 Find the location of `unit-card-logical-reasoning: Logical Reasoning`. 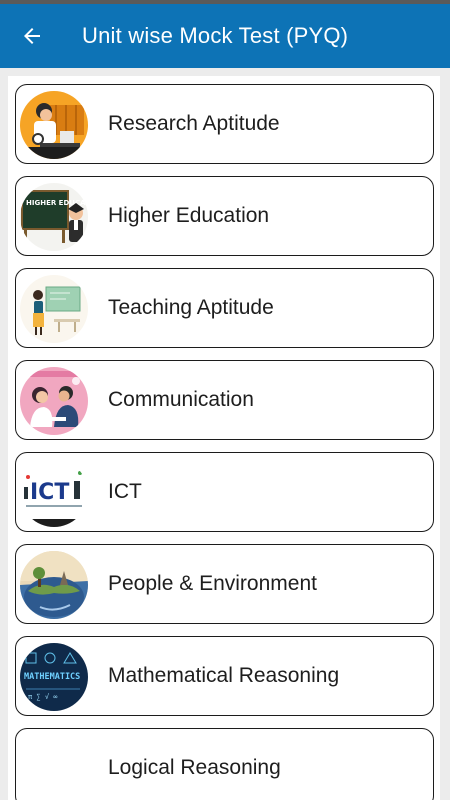

unit-card-logical-reasoning: Logical Reasoning is located at coordinates (224, 764).